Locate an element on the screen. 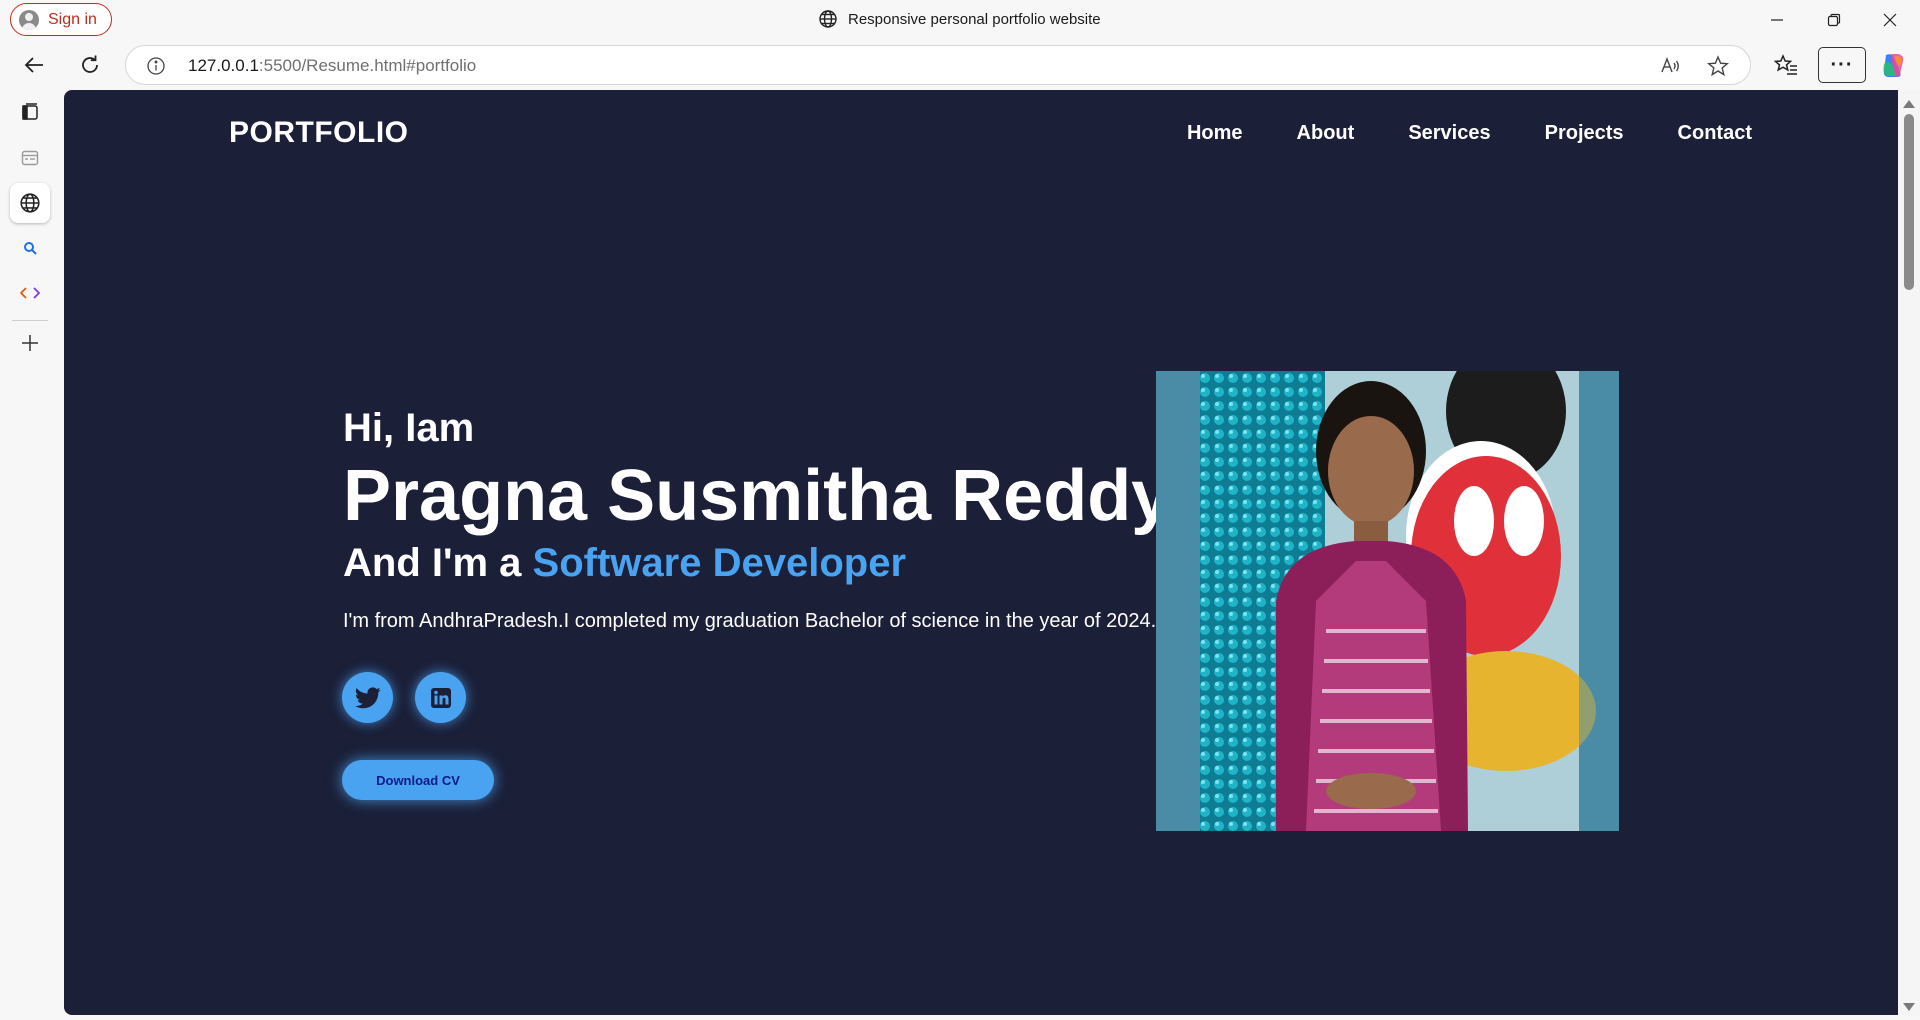  browser-toolbar: 127.0.0.1:5500/Resume.html#portfolio ··· is located at coordinates (960, 65).